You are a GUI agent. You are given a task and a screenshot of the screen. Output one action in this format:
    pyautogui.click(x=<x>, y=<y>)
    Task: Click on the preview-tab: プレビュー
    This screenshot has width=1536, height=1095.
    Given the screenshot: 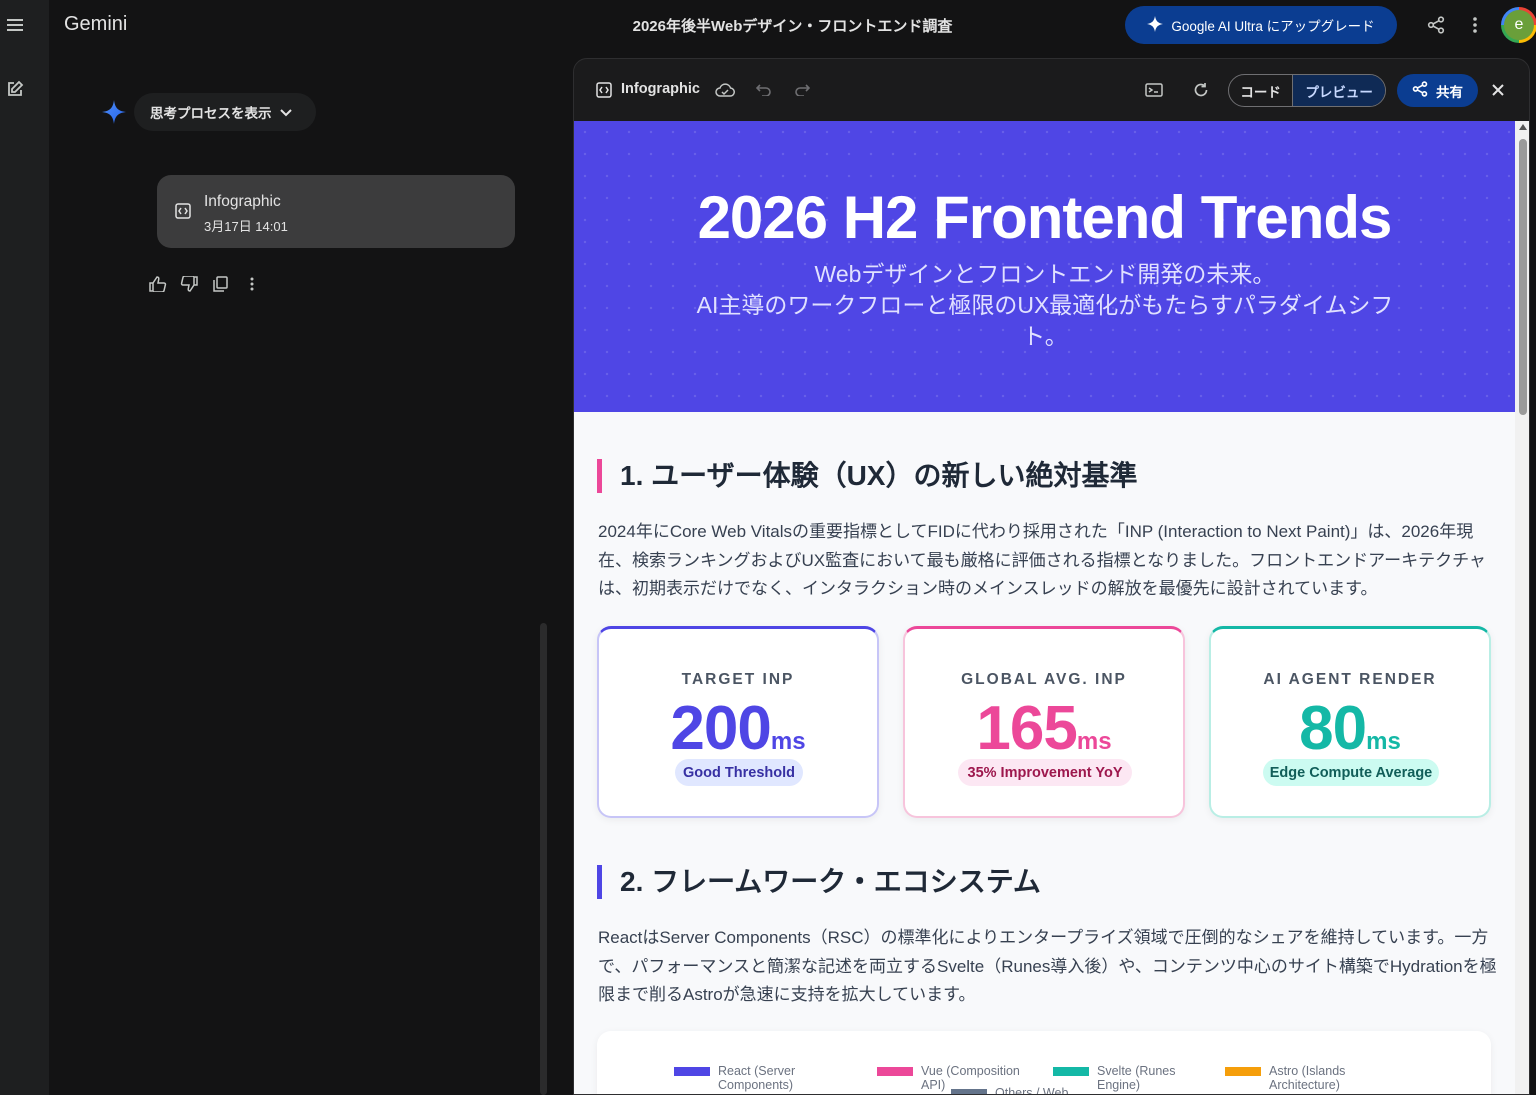 What is the action you would take?
    pyautogui.click(x=1338, y=90)
    